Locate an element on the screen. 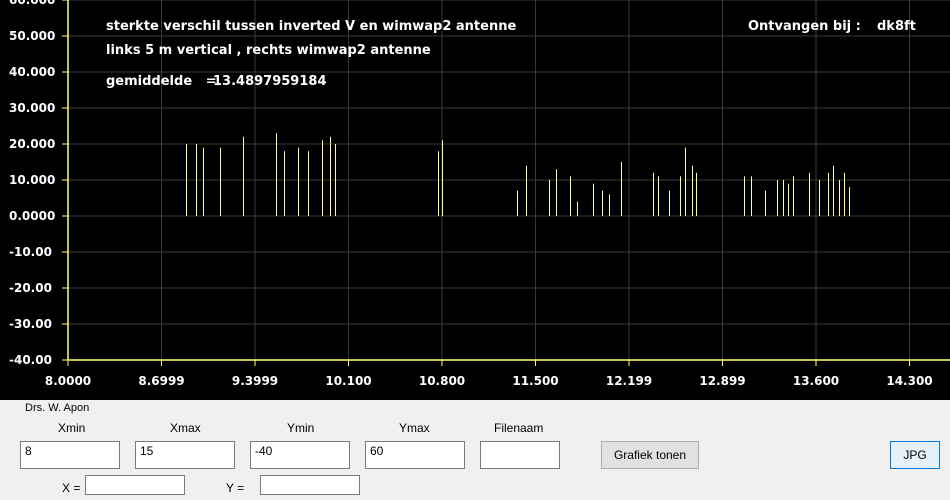  xmax-input: 15 is located at coordinates (185, 455).